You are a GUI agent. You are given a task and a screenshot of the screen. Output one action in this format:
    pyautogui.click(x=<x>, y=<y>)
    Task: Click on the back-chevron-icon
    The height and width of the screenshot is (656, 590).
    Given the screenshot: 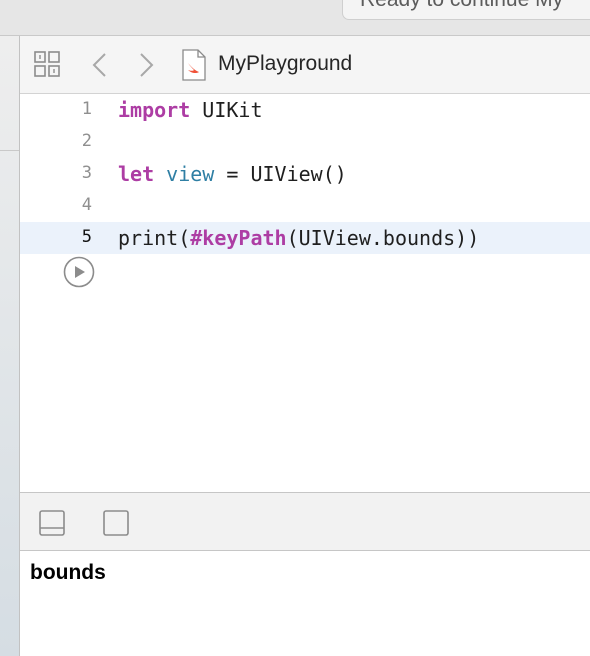 What is the action you would take?
    pyautogui.click(x=100, y=65)
    